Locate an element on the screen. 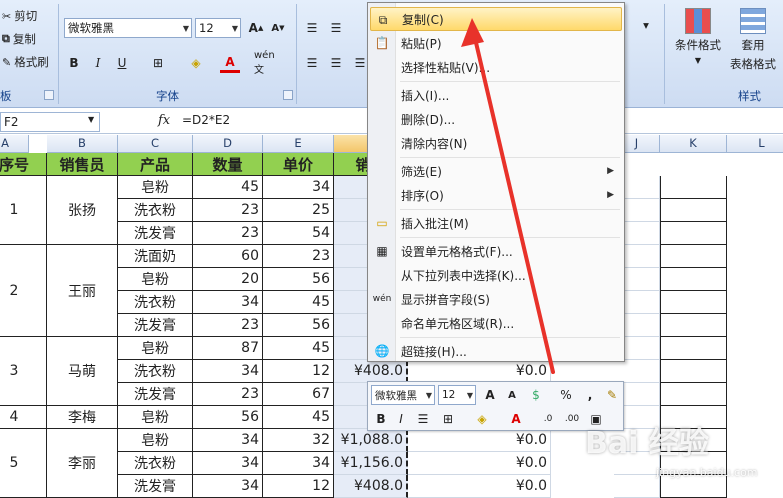 The image size is (783, 498). seller-cell: 张扬 is located at coordinates (82, 210).